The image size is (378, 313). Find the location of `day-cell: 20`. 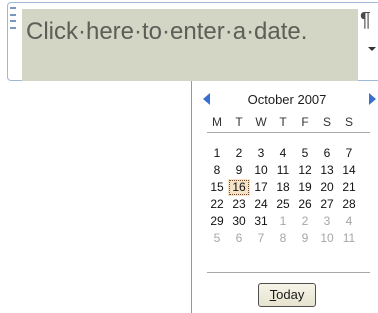

day-cell: 20 is located at coordinates (327, 187).